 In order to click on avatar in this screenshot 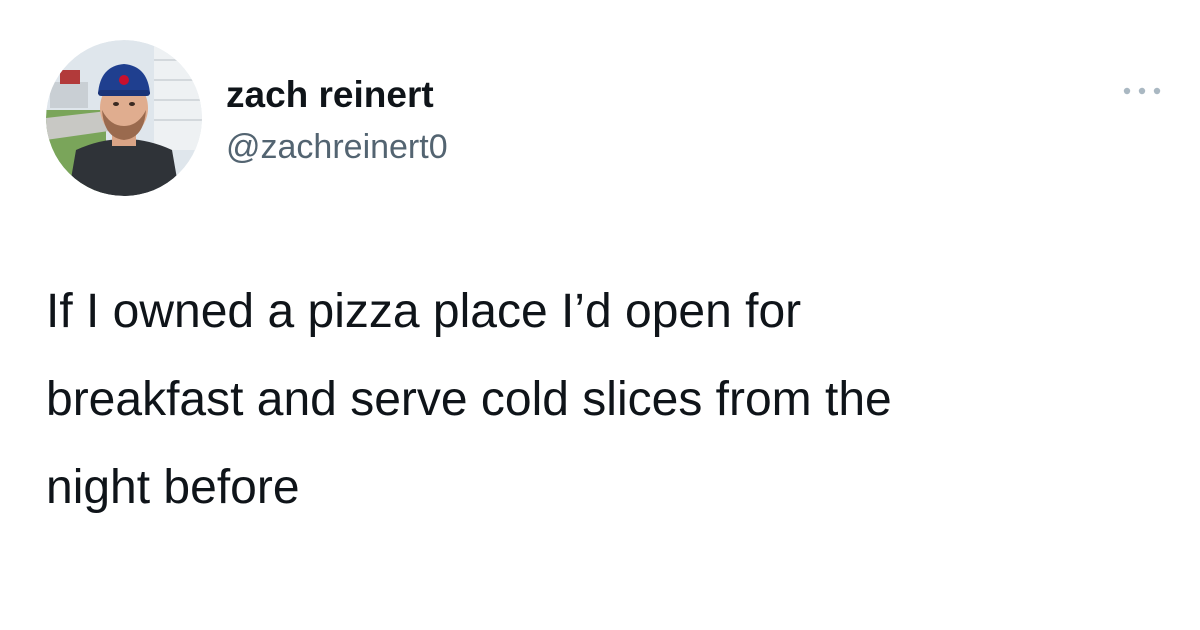, I will do `click(124, 118)`.